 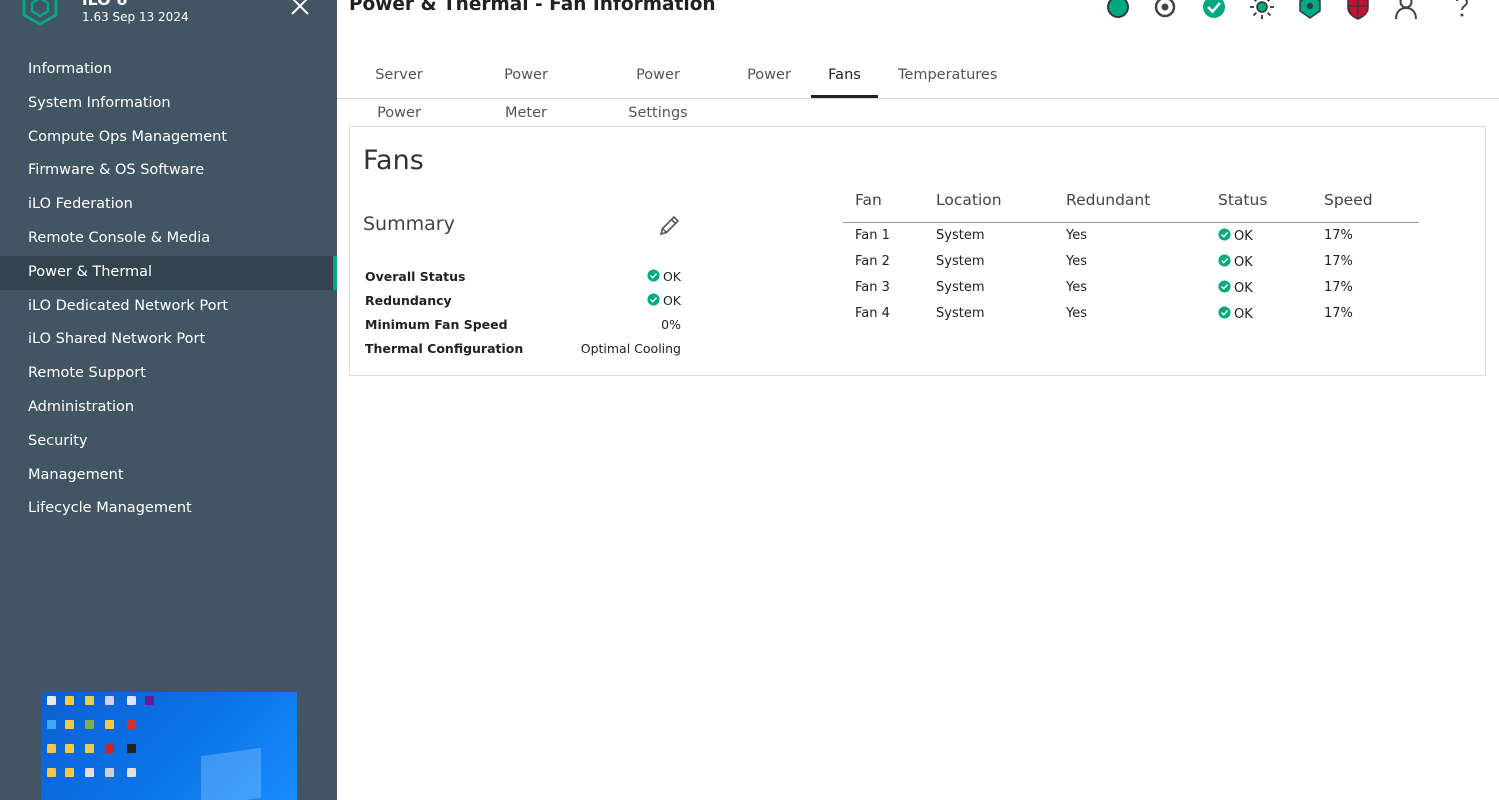 I want to click on sidebar-item-information: Information, so click(x=168, y=70).